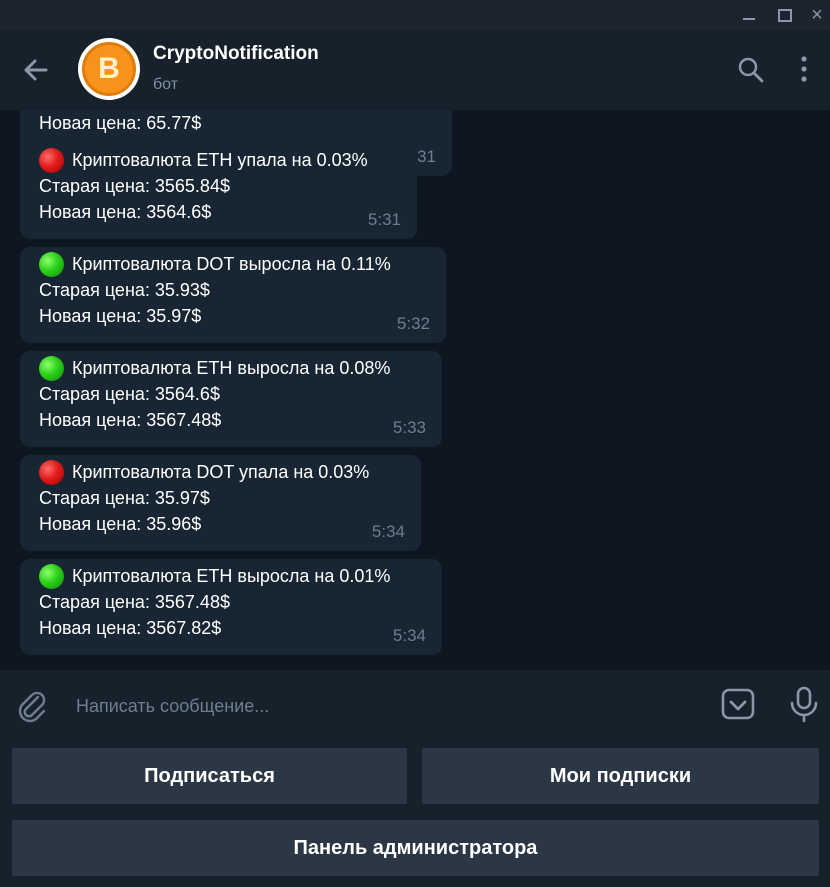 This screenshot has height=887, width=830. Describe the element at coordinates (221, 472) in the screenshot. I see `message-headline: Криптовалюта DOT упала на 0.03%` at that location.